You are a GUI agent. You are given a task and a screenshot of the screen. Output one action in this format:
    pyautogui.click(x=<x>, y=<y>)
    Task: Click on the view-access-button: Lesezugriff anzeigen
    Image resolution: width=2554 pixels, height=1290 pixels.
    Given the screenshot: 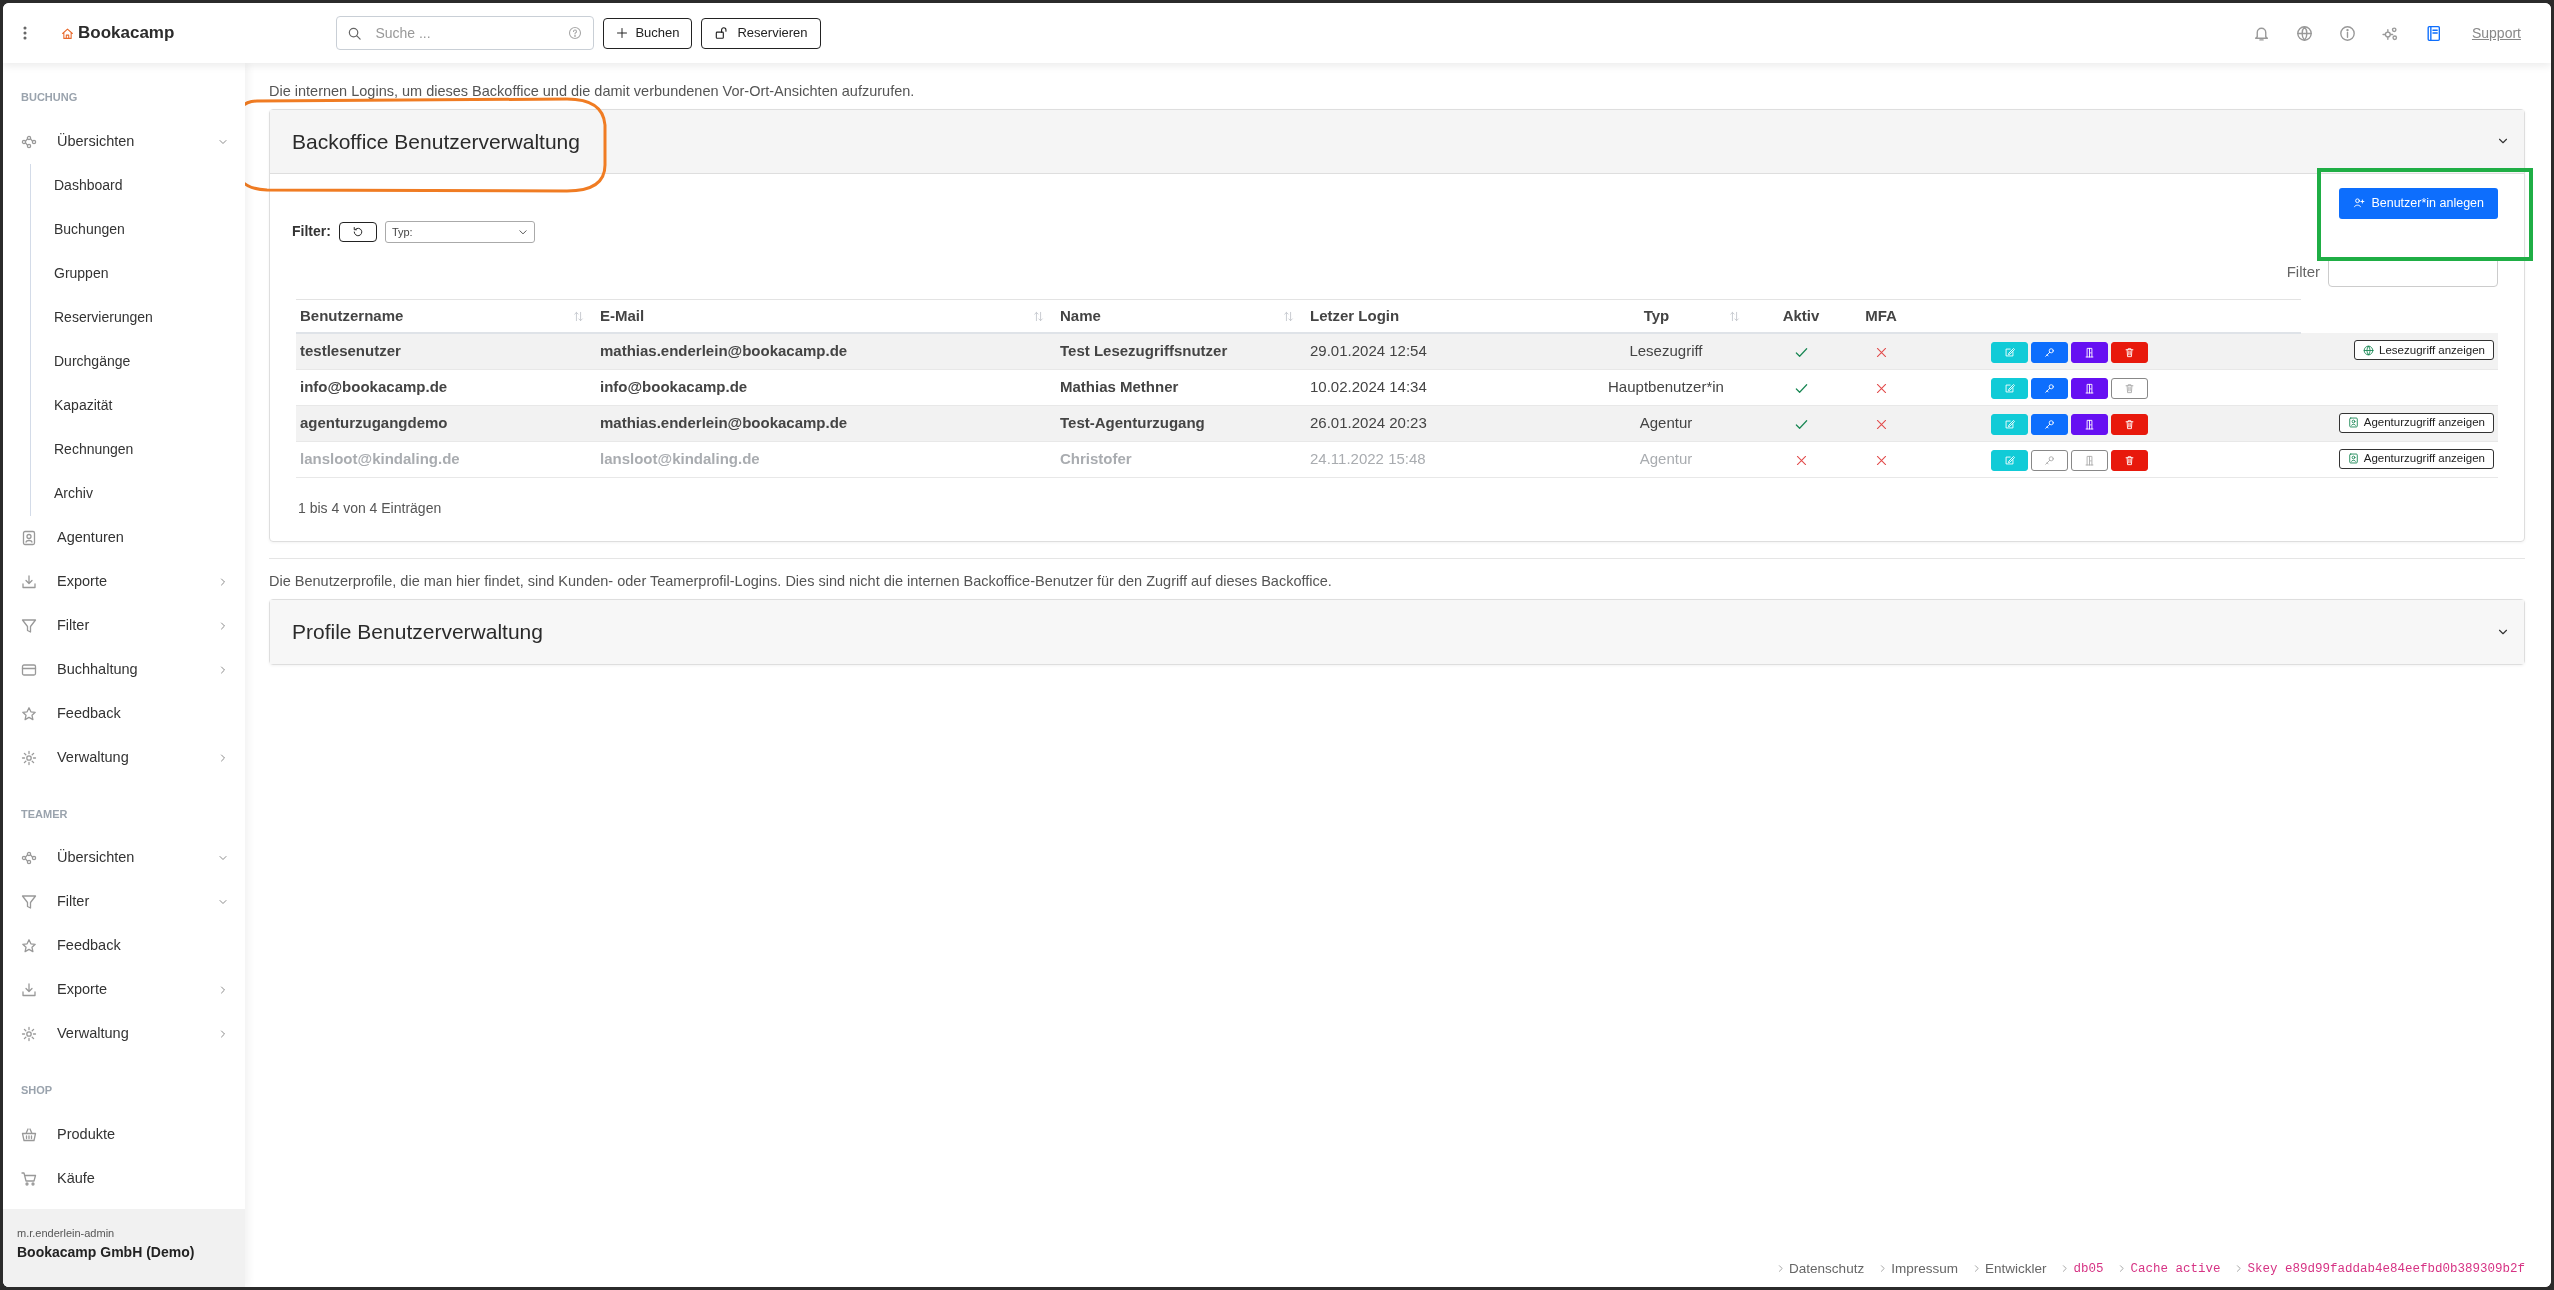 What is the action you would take?
    pyautogui.click(x=2424, y=350)
    